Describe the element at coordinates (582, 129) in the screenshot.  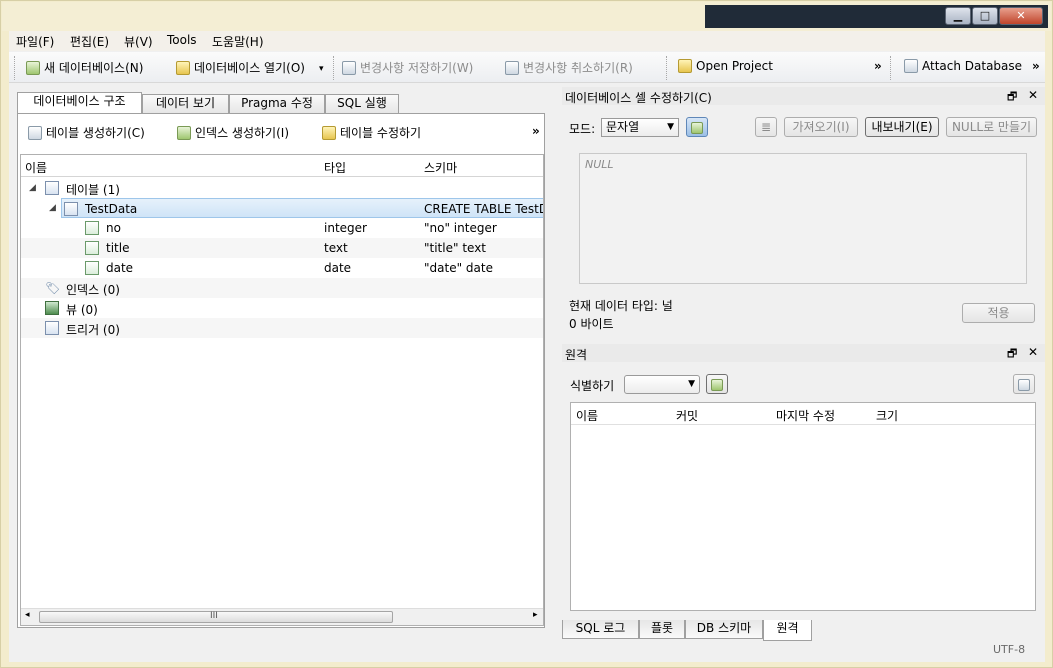
I see `mode-label: 모드:` at that location.